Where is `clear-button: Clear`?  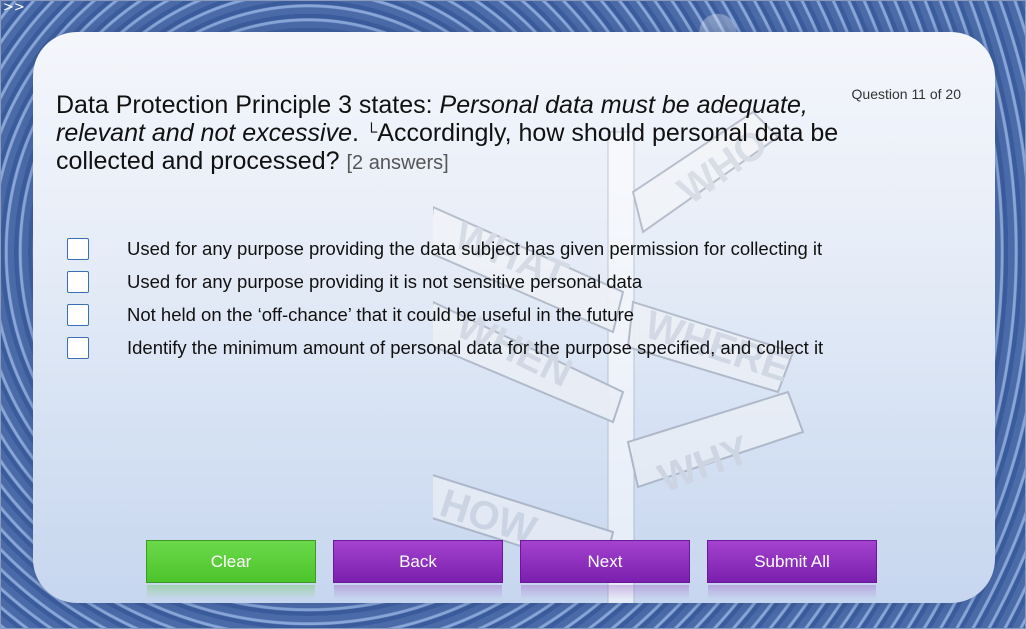
clear-button: Clear is located at coordinates (231, 569).